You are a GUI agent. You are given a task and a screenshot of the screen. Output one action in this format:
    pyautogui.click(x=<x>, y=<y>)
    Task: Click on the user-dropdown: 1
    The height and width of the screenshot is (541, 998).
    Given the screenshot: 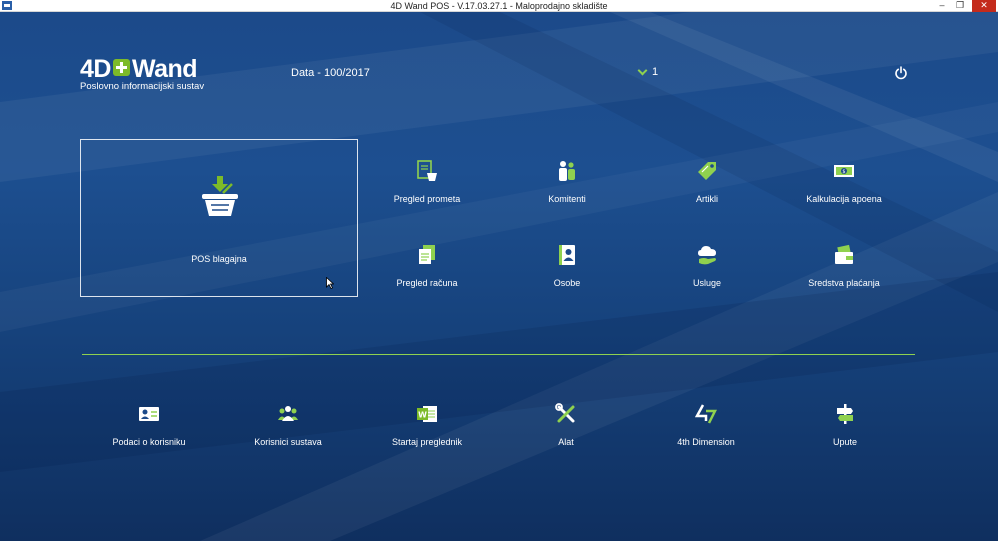 What is the action you would take?
    pyautogui.click(x=648, y=71)
    